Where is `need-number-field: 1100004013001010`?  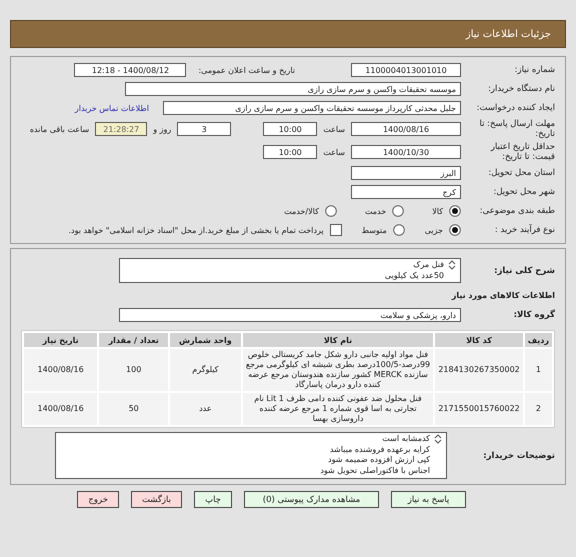 need-number-field: 1100004013001010 is located at coordinates (406, 70).